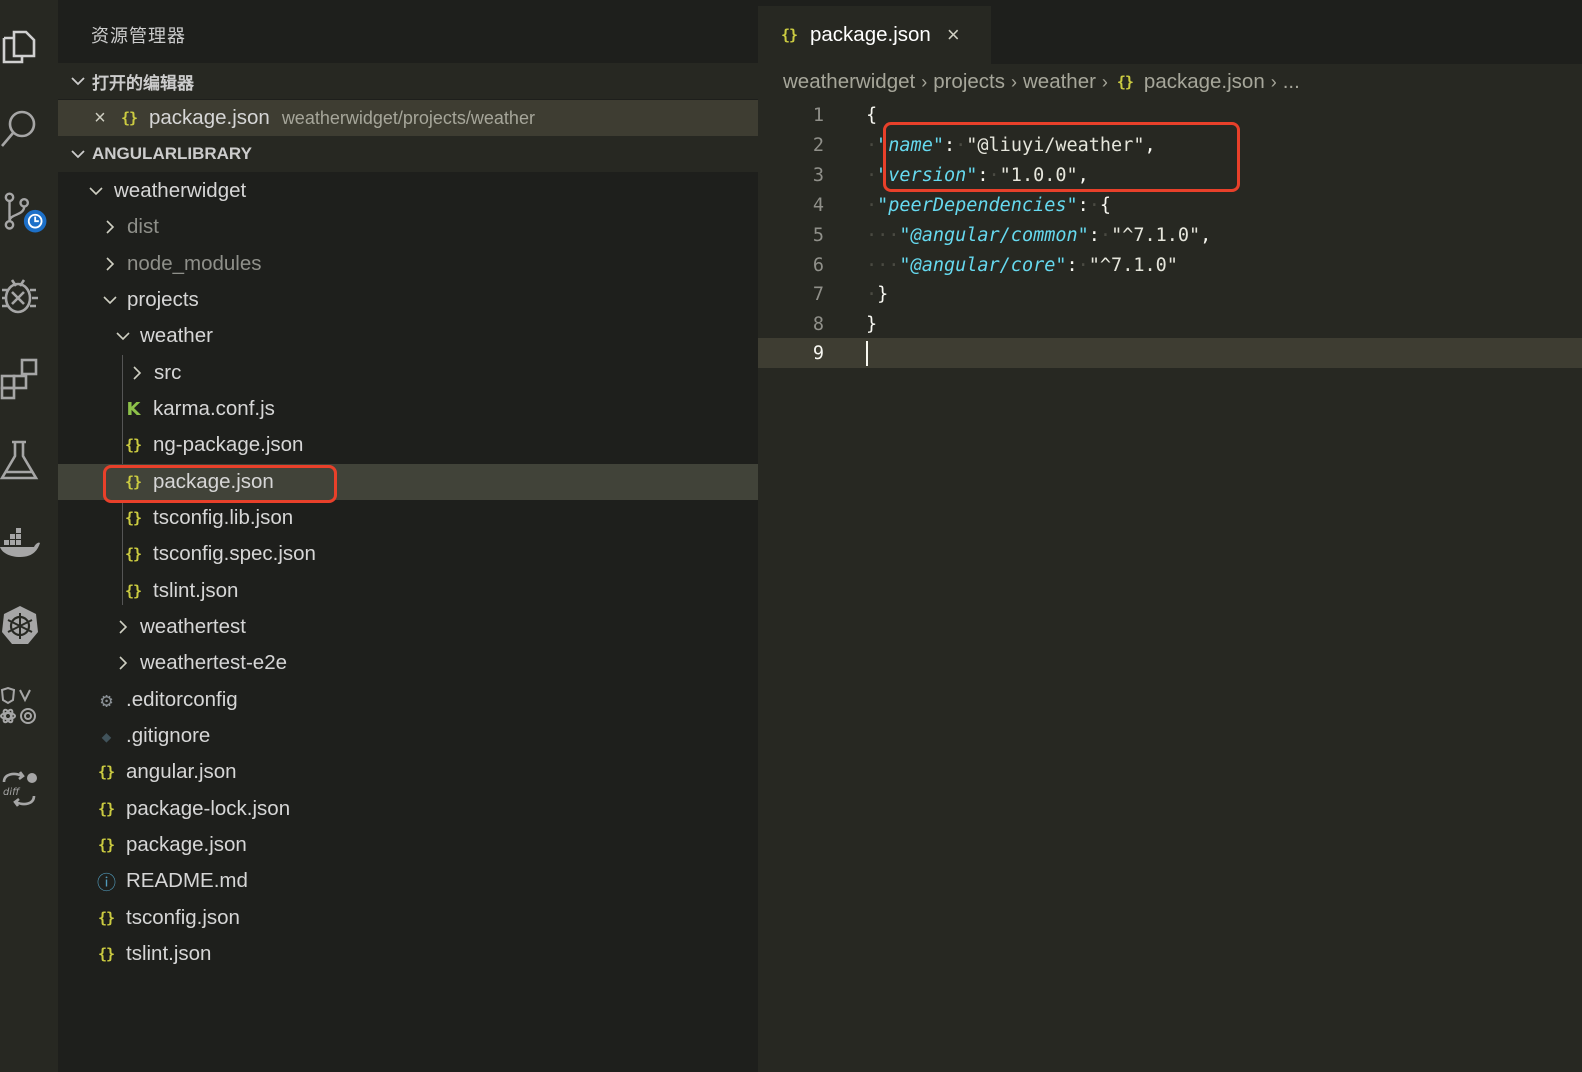  Describe the element at coordinates (1170, 353) in the screenshot. I see `code-line-current: 9` at that location.